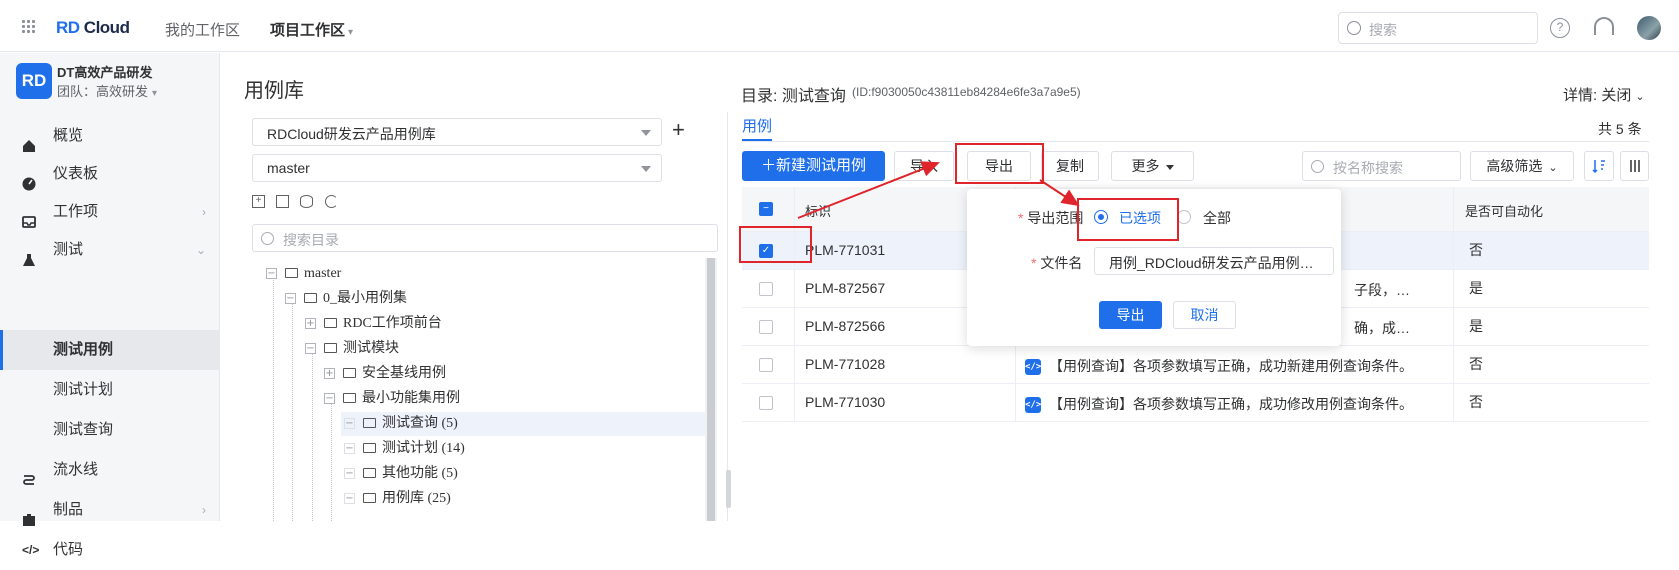 This screenshot has width=1679, height=570. I want to click on annotation-arrows, so click(938, 190).